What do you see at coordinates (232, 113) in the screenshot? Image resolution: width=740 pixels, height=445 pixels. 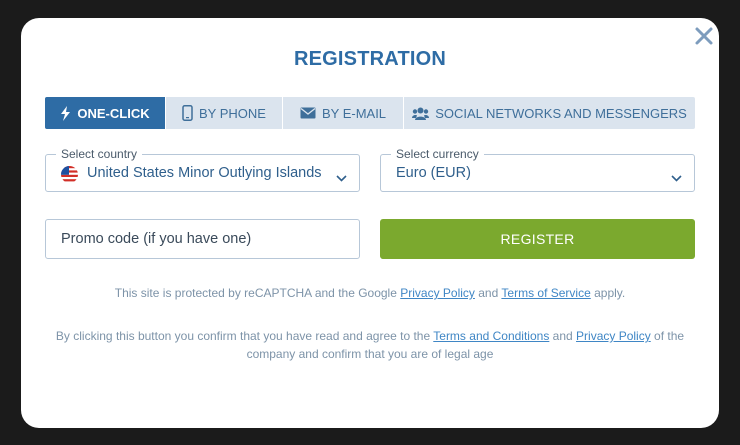 I see `tab-label: BY PHONE` at bounding box center [232, 113].